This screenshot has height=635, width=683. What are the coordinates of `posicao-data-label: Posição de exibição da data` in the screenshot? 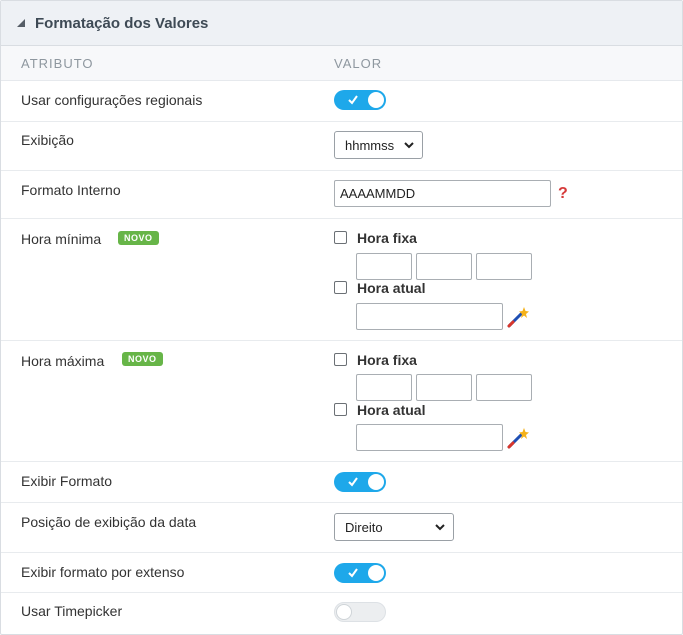 It's located at (109, 522).